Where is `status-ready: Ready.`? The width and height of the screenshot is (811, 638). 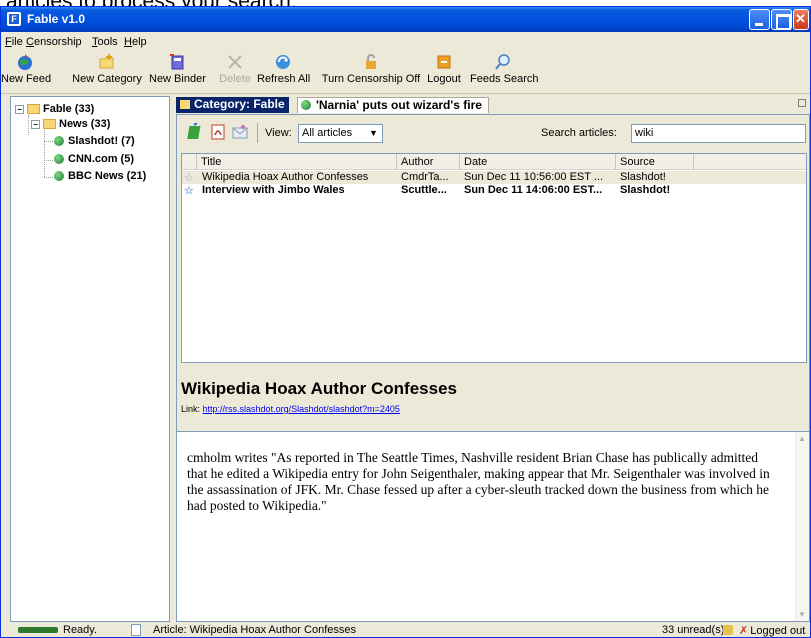
status-ready: Ready. is located at coordinates (80, 630).